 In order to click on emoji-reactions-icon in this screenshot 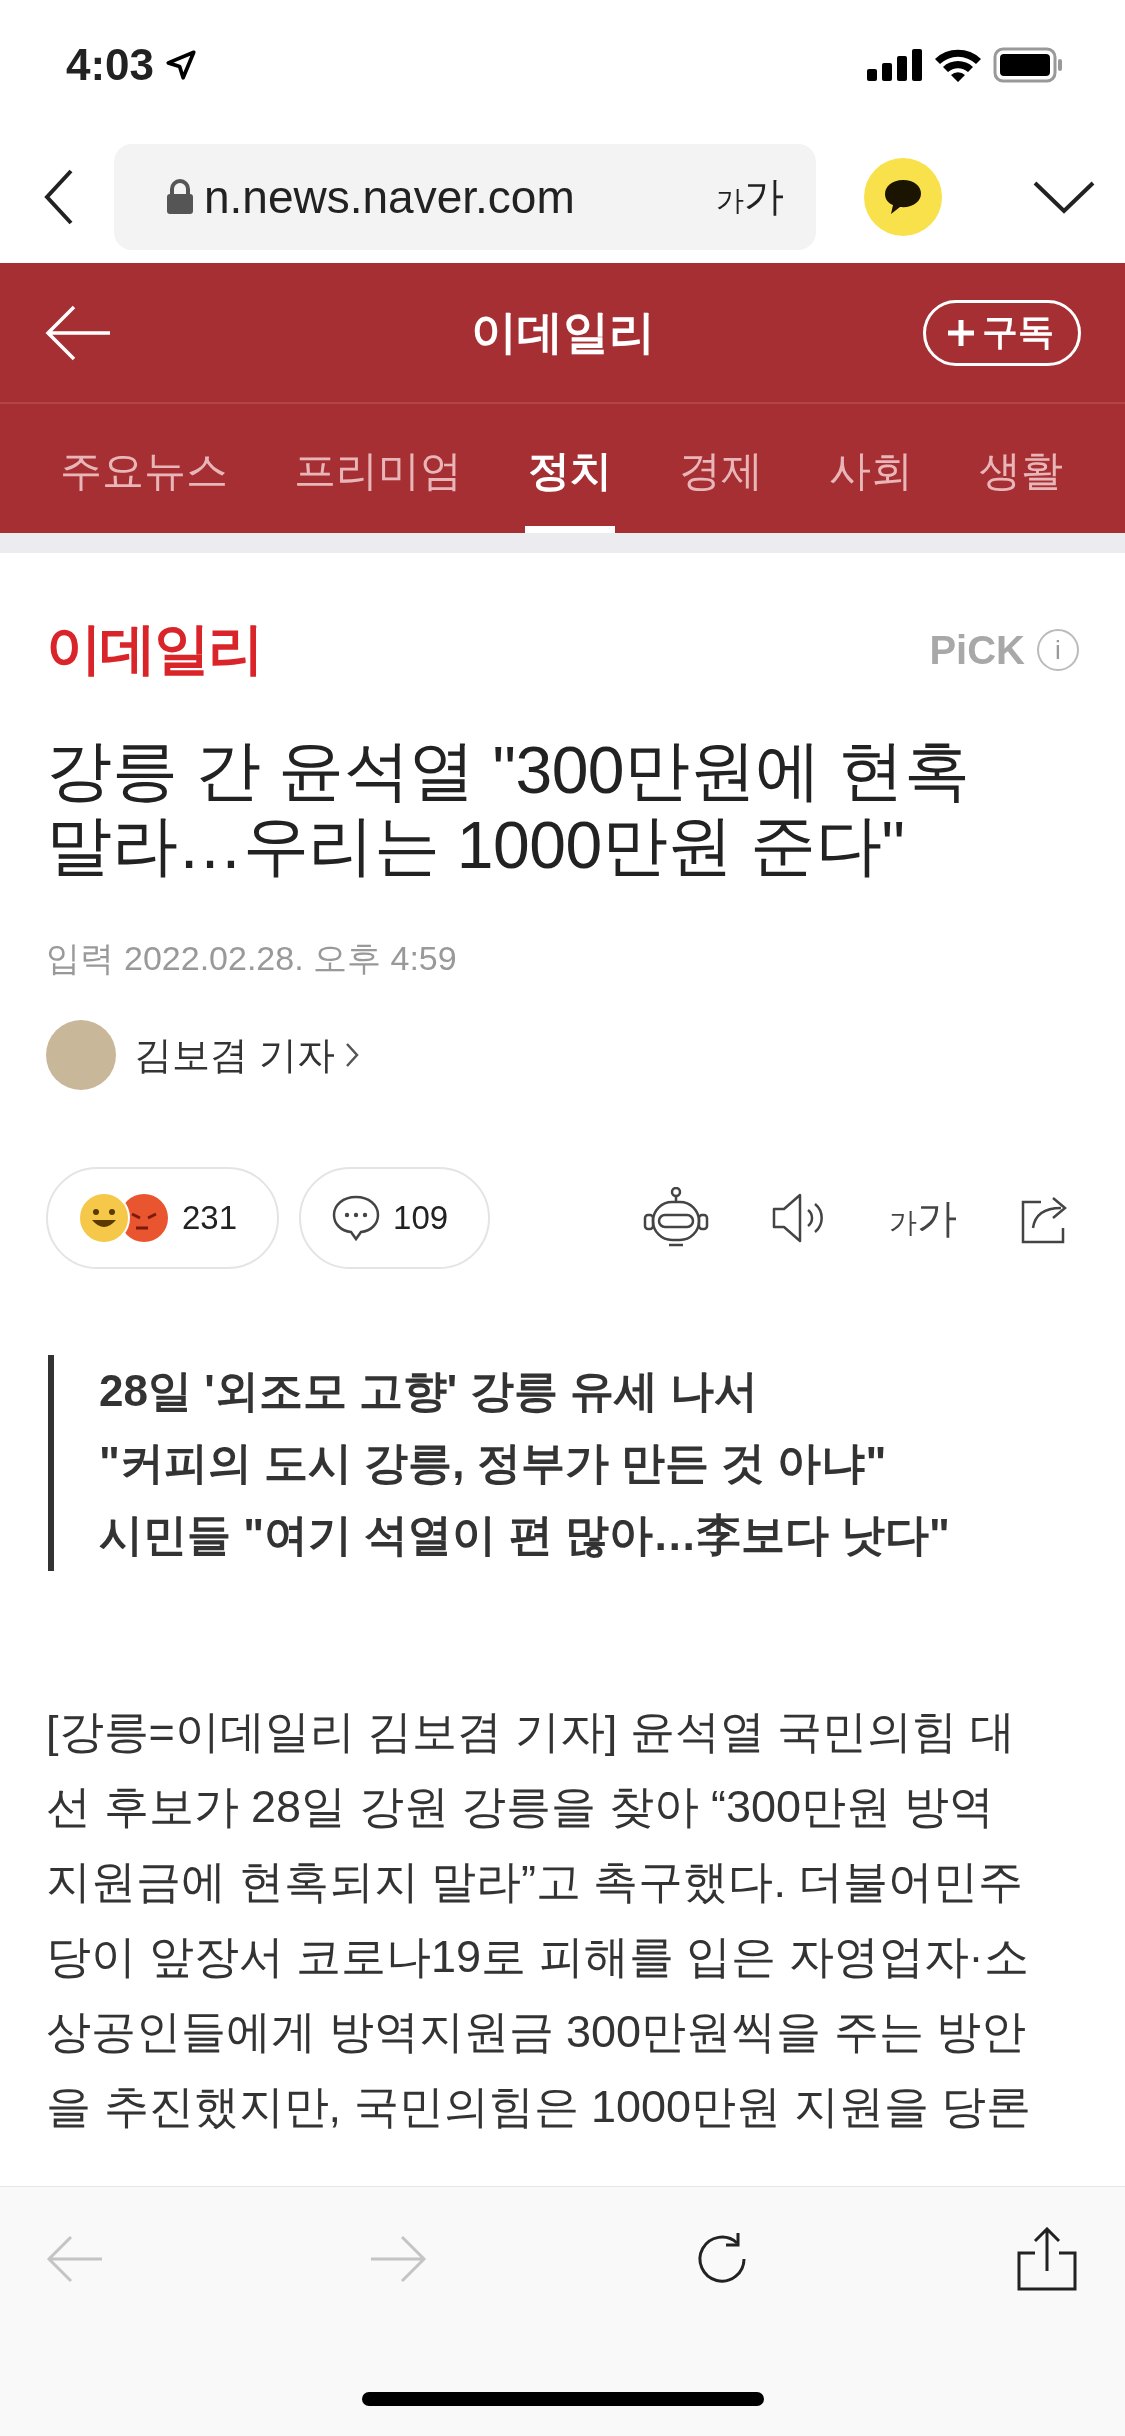, I will do `click(124, 1218)`.